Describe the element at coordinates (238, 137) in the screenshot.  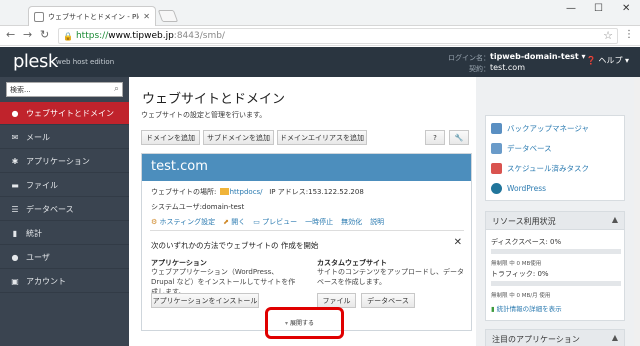
I see `add-subdomain-button: サブドメインを追加` at that location.